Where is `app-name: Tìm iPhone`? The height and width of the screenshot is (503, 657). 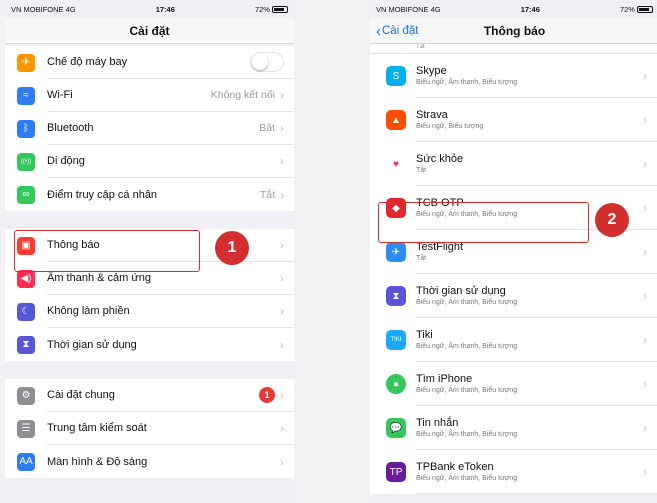
app-name: Tìm iPhone is located at coordinates (444, 379).